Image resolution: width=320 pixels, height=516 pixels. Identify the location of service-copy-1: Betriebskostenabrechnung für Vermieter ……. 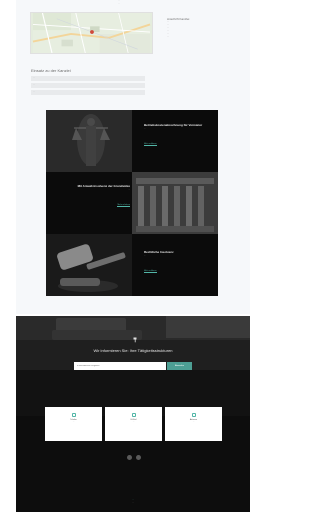
(179, 136).